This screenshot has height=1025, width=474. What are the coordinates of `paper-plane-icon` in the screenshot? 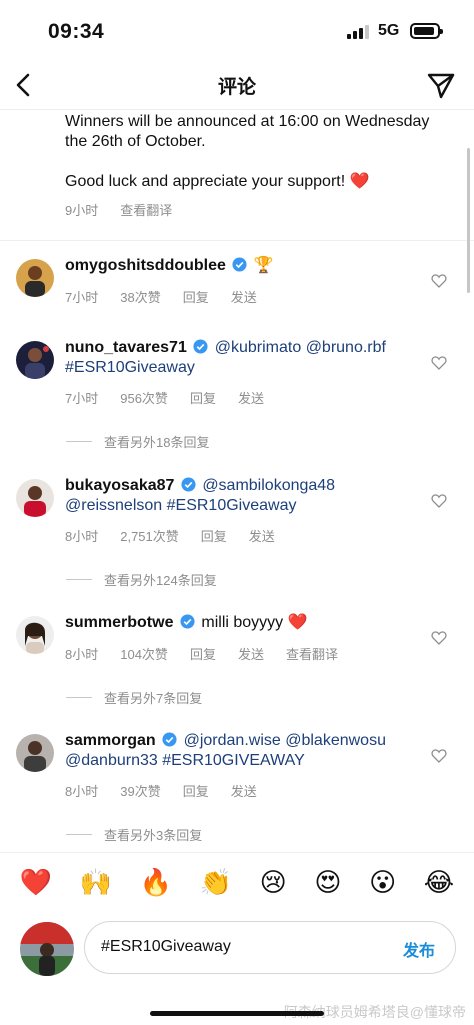 It's located at (441, 86).